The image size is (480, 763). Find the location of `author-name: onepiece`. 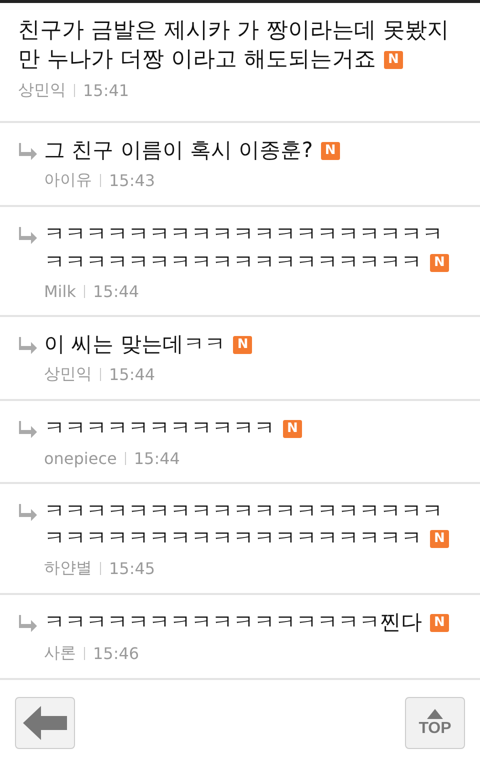

author-name: onepiece is located at coordinates (80, 458).